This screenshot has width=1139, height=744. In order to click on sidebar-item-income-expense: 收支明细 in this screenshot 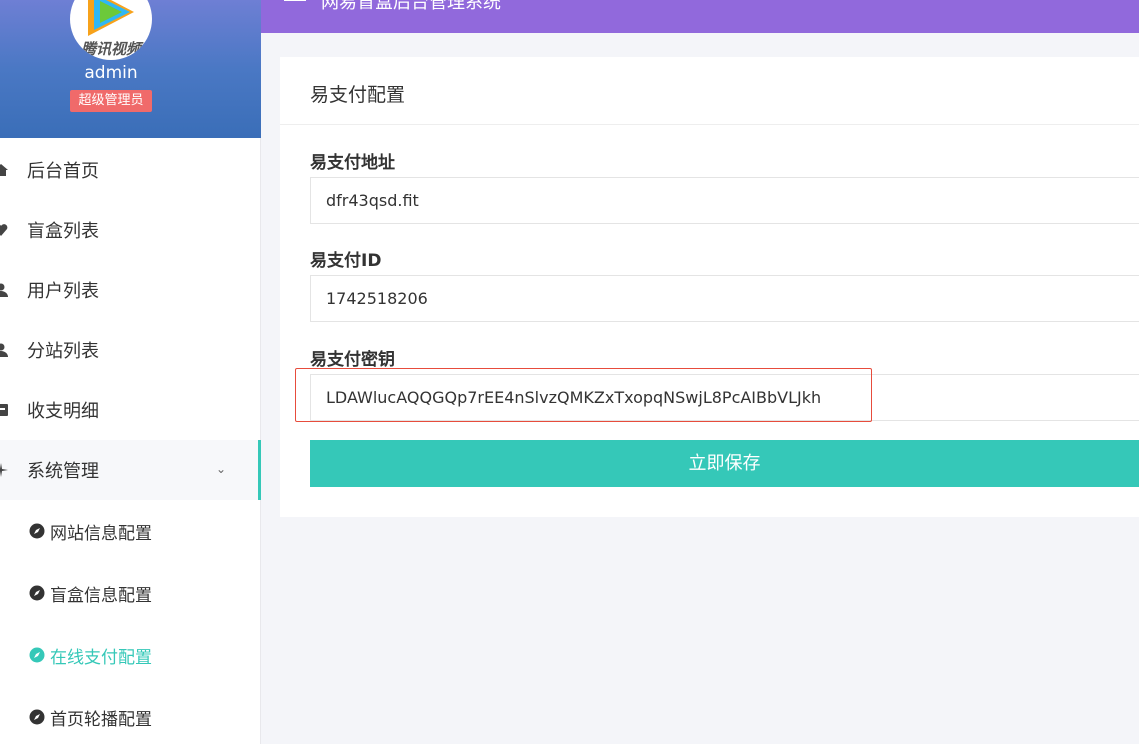, I will do `click(130, 410)`.